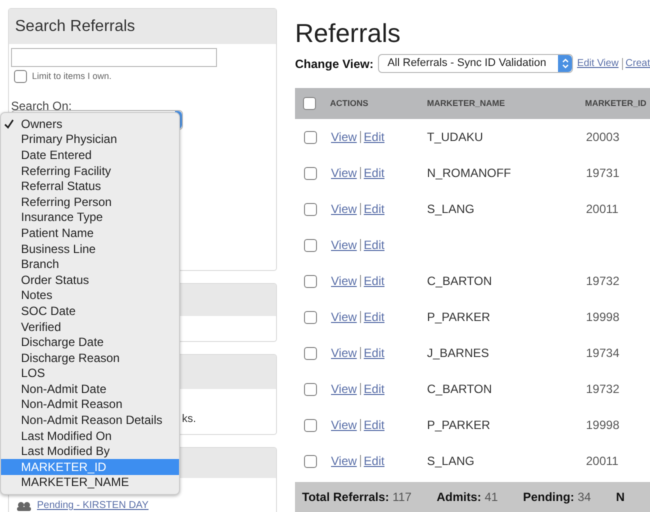  What do you see at coordinates (458, 353) in the screenshot?
I see `table-cell-text: J_BARNES` at bounding box center [458, 353].